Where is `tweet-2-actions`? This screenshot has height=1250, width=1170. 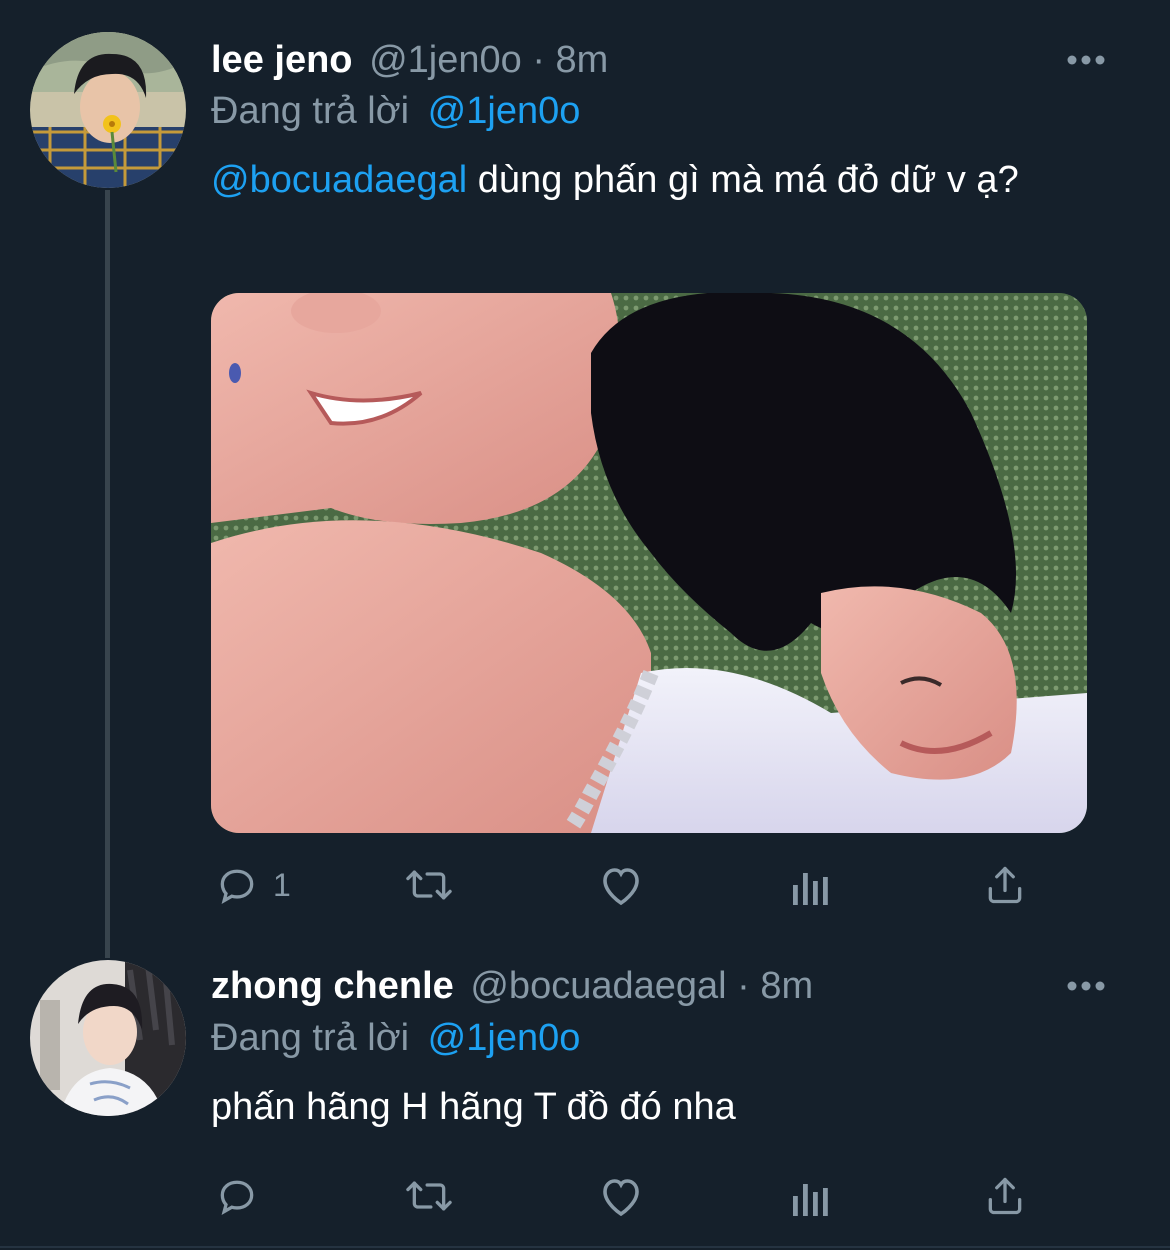 tweet-2-actions is located at coordinates (626, 1196).